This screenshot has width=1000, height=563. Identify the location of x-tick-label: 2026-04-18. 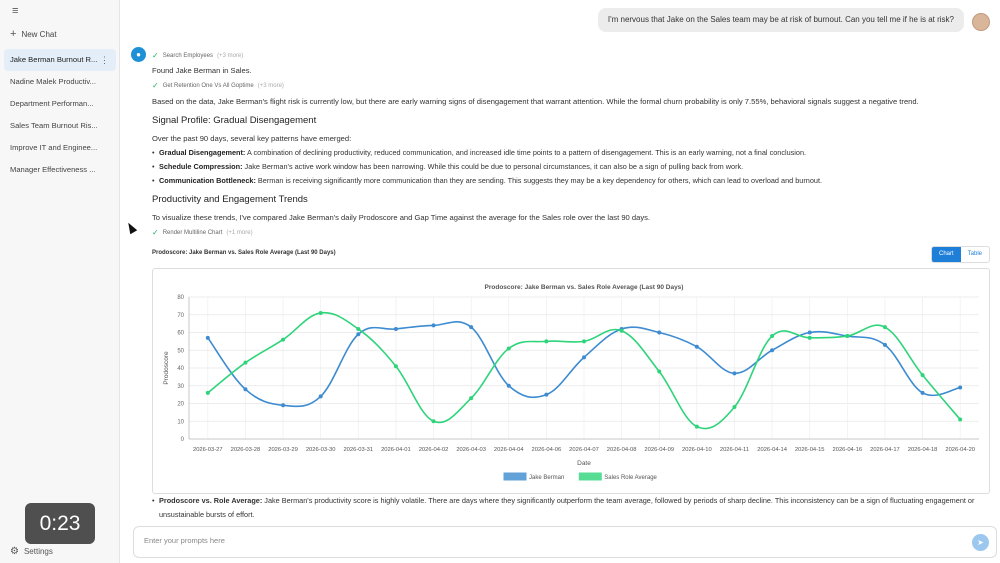
(923, 450).